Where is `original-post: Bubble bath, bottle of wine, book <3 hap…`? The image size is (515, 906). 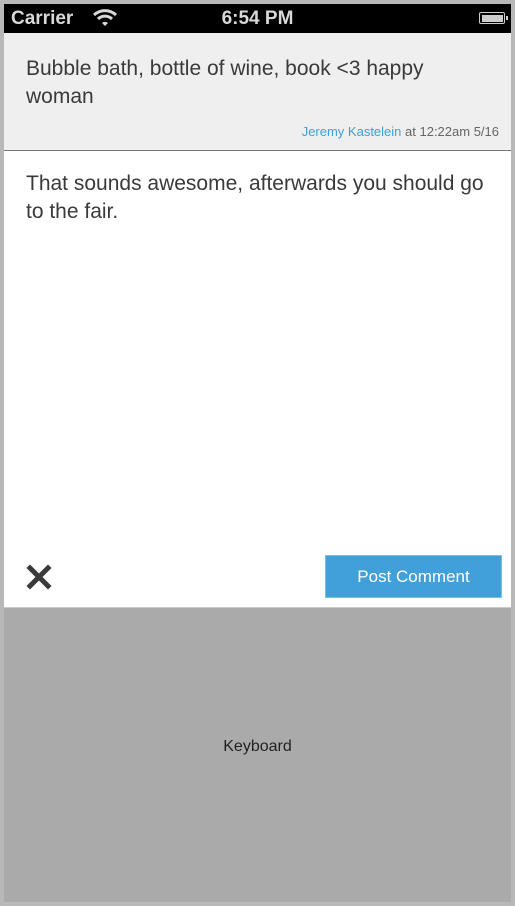 original-post: Bubble bath, bottle of wine, book <3 hap… is located at coordinates (257, 92).